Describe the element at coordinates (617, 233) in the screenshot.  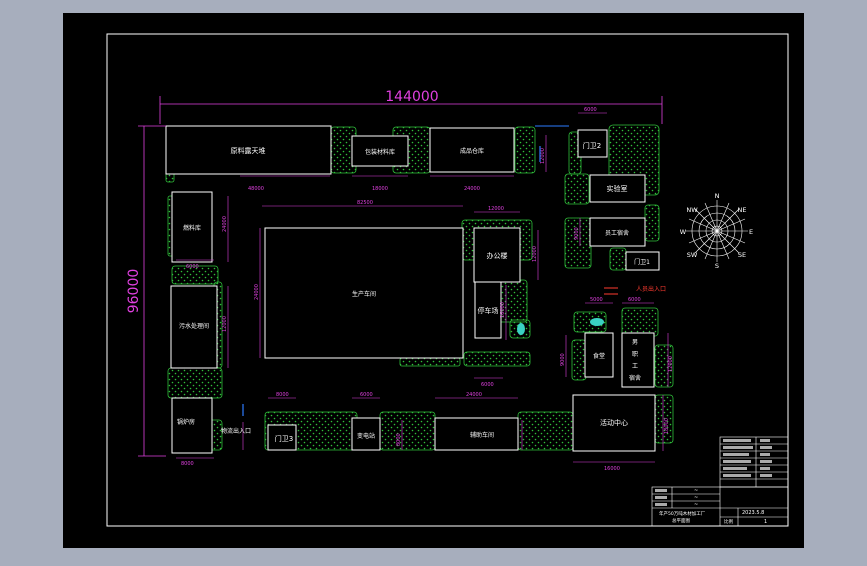
I see `staff-dorm-label: 员工宿舍` at that location.